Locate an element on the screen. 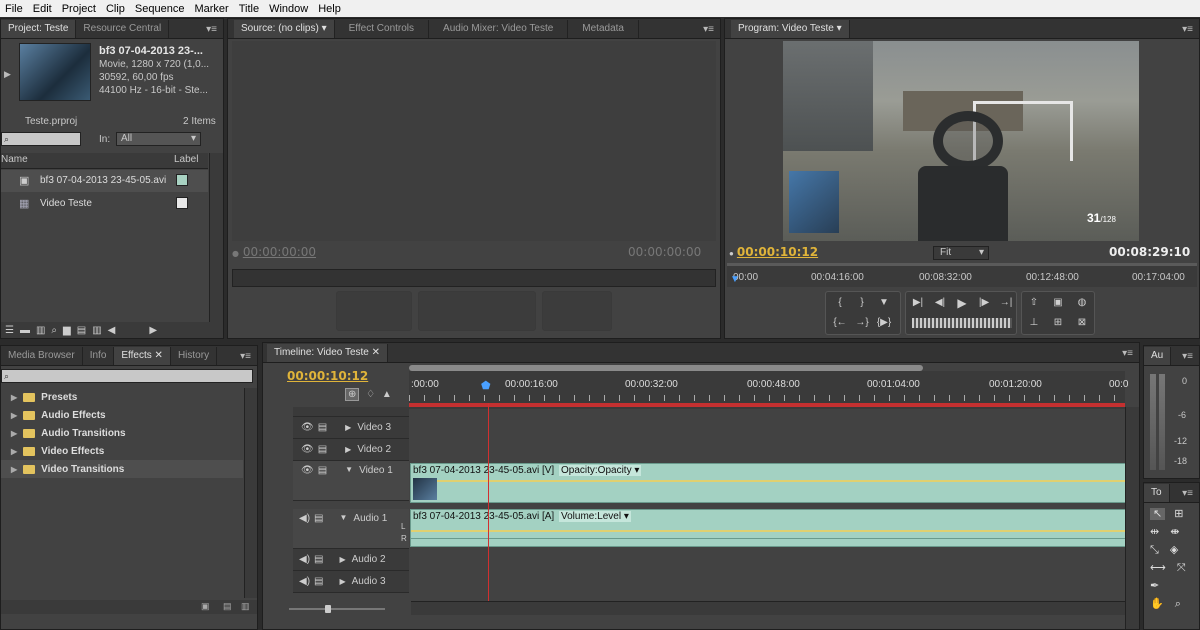  in-select: All ▾ is located at coordinates (158, 139).